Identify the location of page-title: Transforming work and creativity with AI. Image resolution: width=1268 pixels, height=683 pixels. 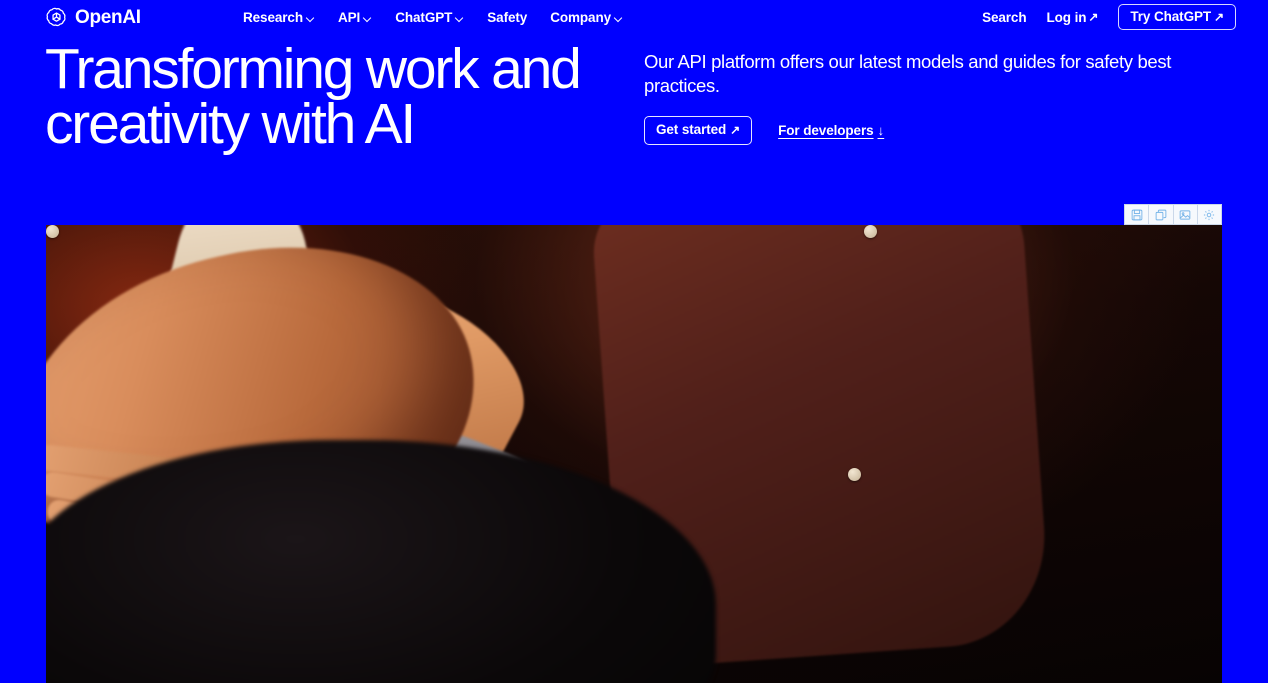
(313, 96).